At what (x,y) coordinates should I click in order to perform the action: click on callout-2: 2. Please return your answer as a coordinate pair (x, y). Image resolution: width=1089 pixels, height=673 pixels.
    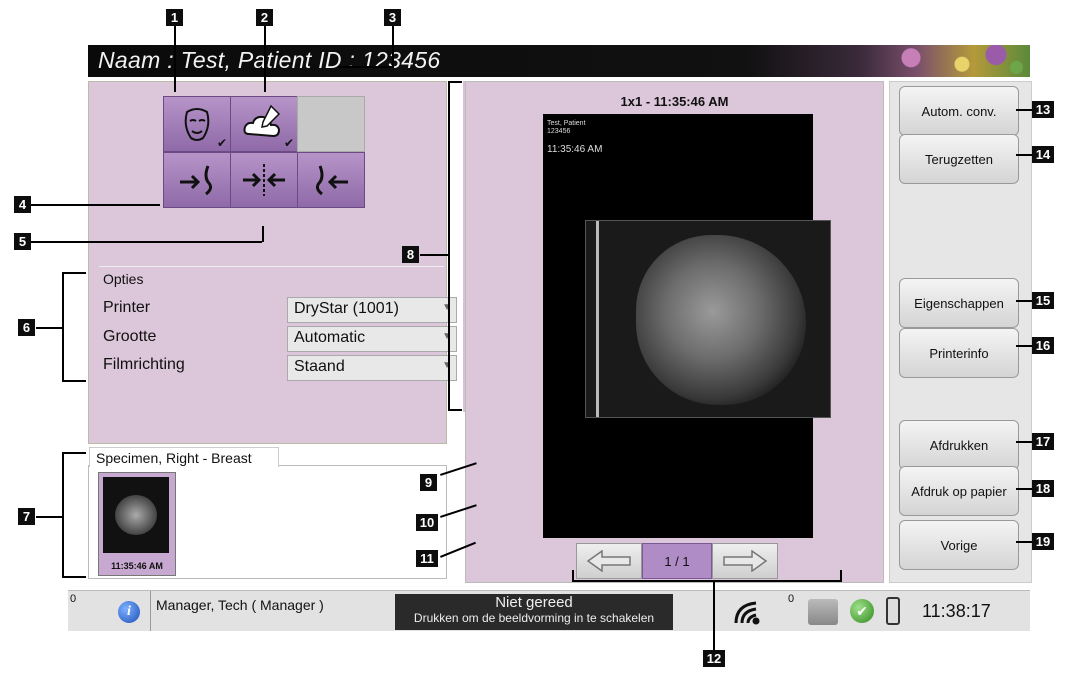
    Looking at the image, I should click on (264, 17).